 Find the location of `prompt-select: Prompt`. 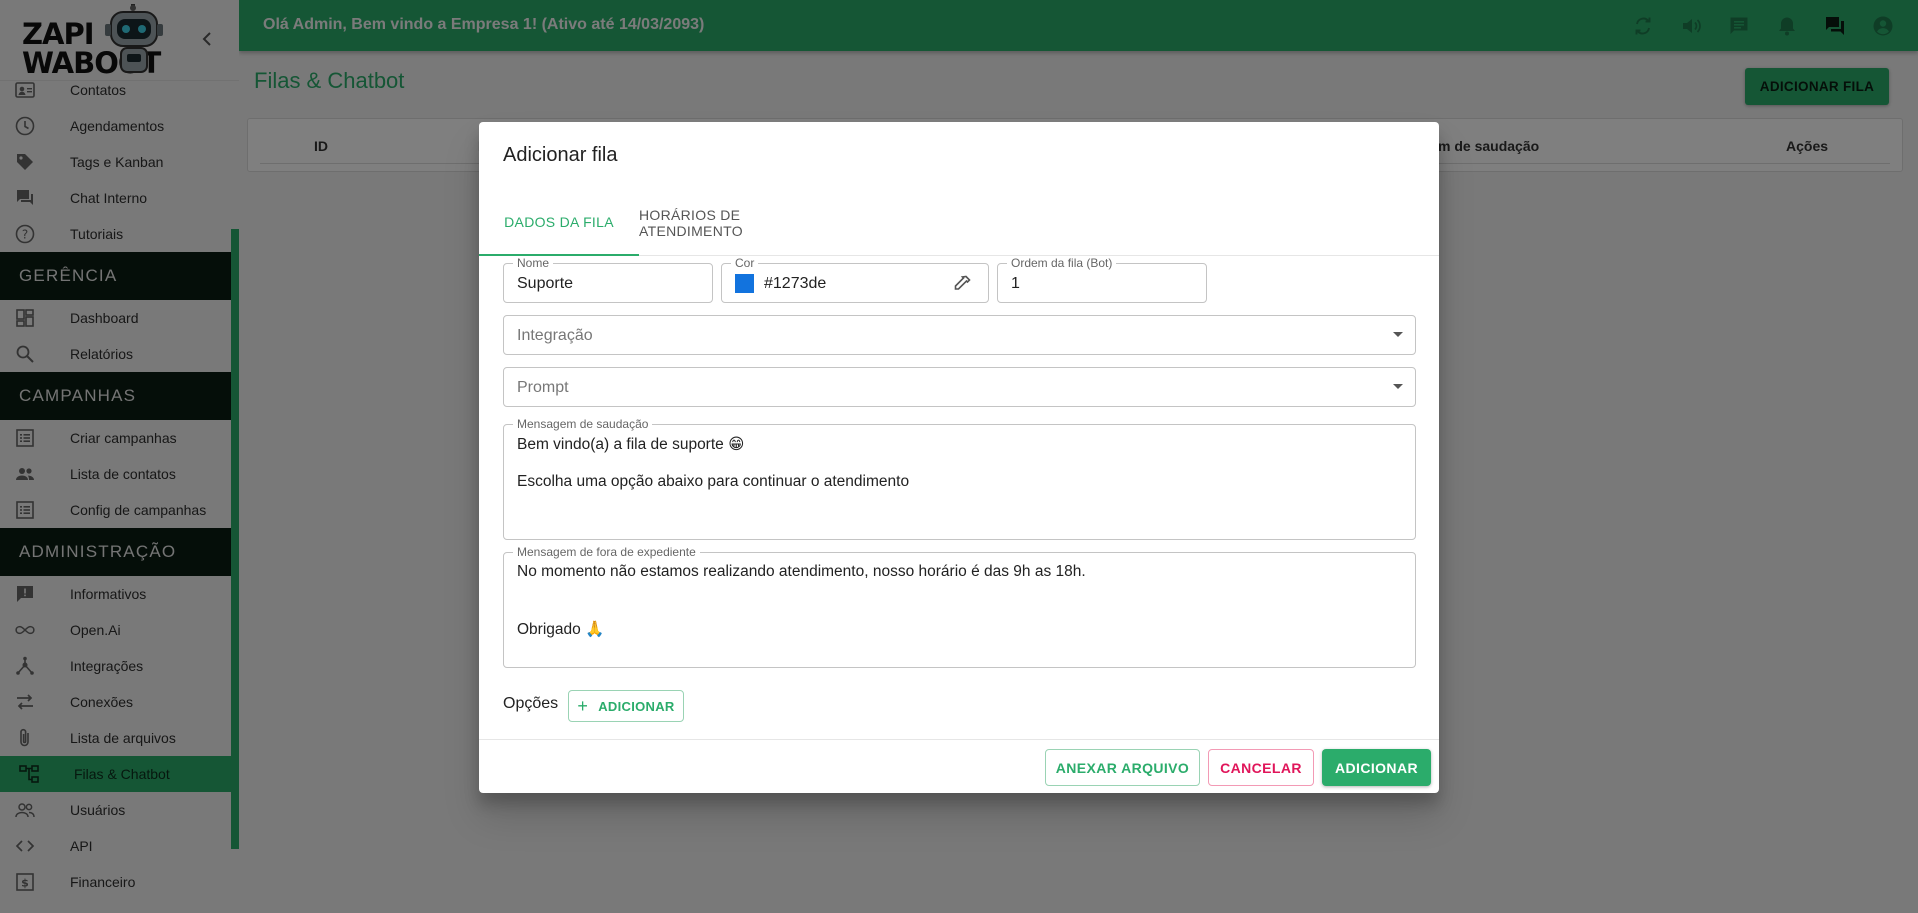

prompt-select: Prompt is located at coordinates (959, 387).